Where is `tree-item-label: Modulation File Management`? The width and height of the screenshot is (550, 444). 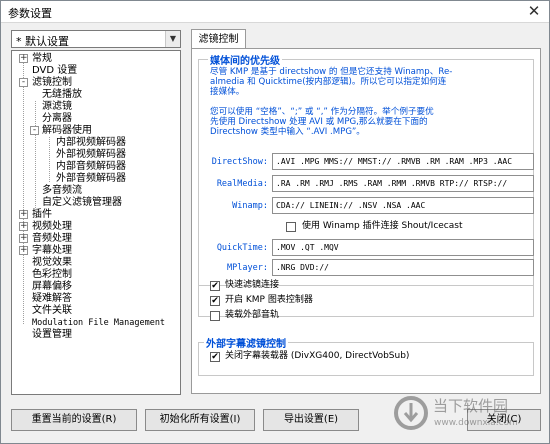 tree-item-label: Modulation File Management is located at coordinates (99, 323).